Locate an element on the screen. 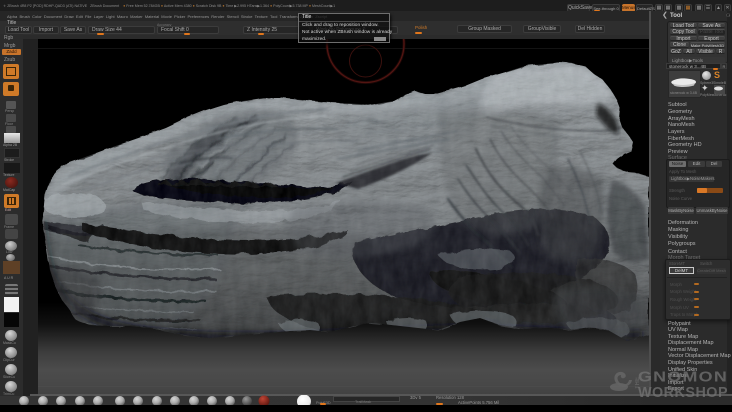 This screenshot has width=732, height=412. svg-text: WORKSHOP is located at coordinates (683, 393).